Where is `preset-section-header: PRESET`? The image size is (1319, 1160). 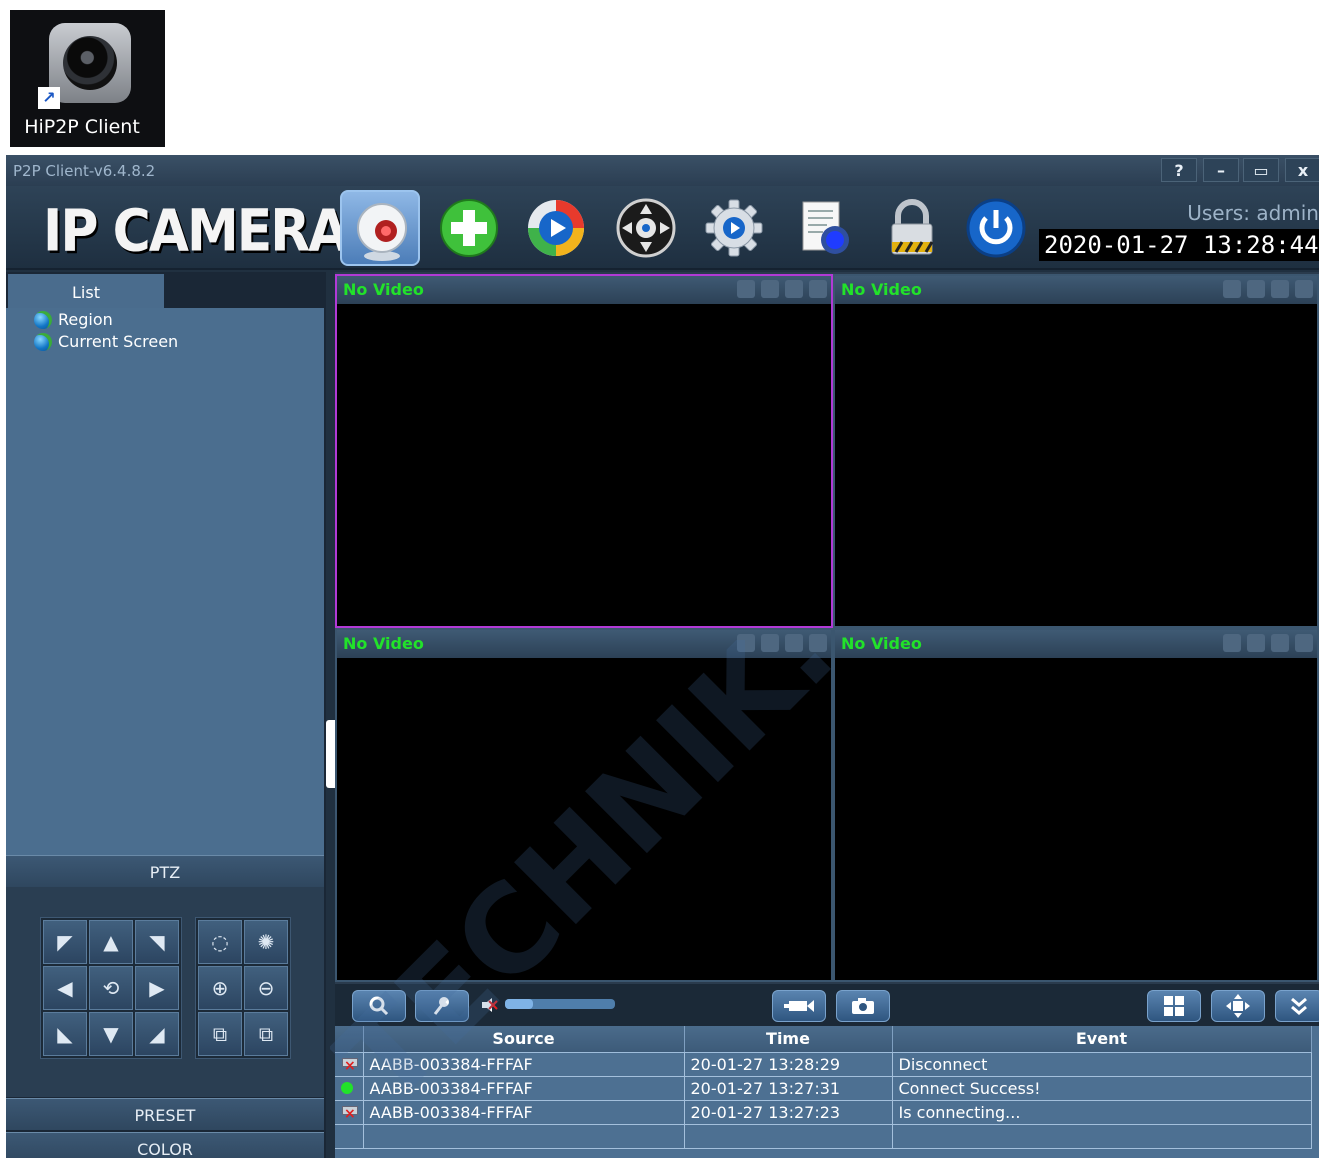
preset-section-header: PRESET is located at coordinates (165, 1114).